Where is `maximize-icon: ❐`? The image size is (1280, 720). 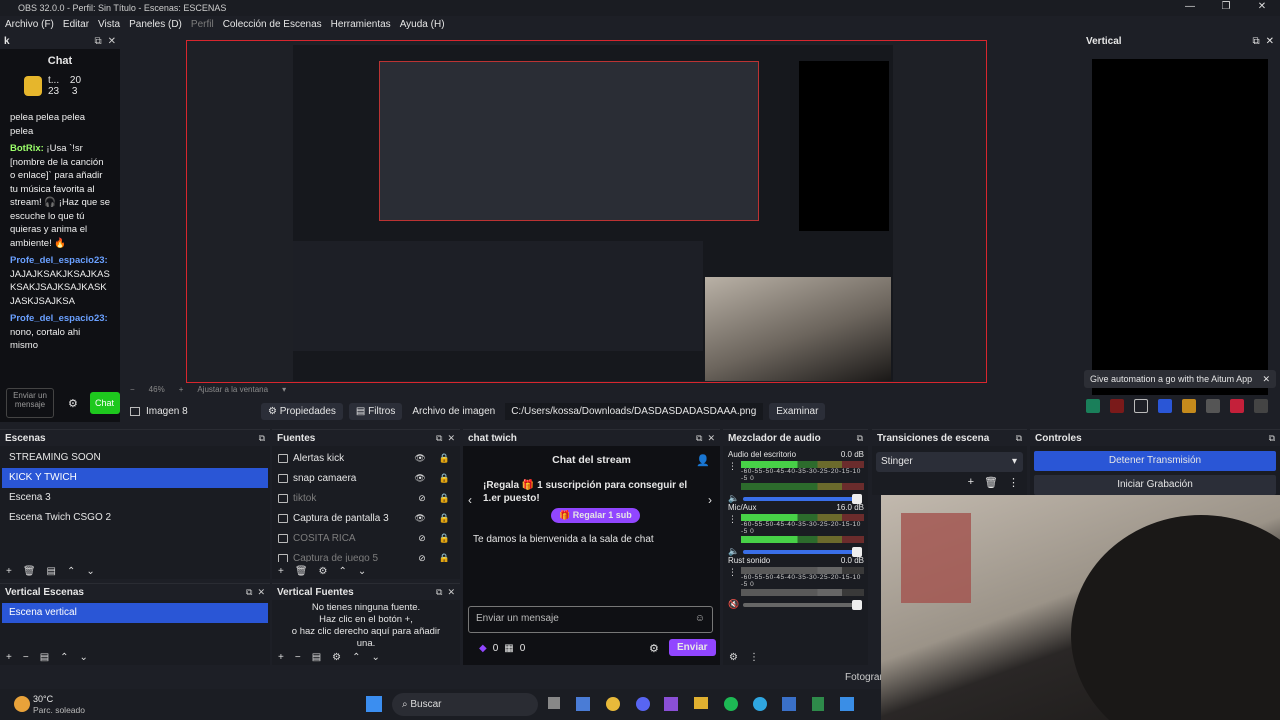
maximize-icon: ❐ is located at coordinates (1226, 7).